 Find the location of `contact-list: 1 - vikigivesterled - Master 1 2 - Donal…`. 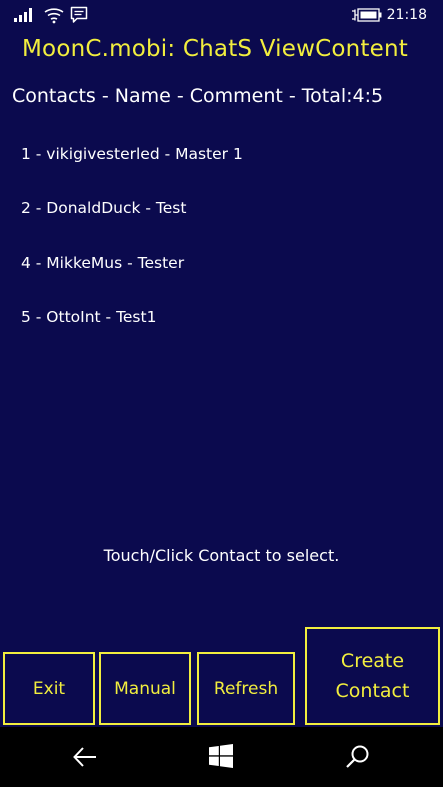

contact-list: 1 - vikigivesterled - Master 1 2 - Donal… is located at coordinates (132, 252).